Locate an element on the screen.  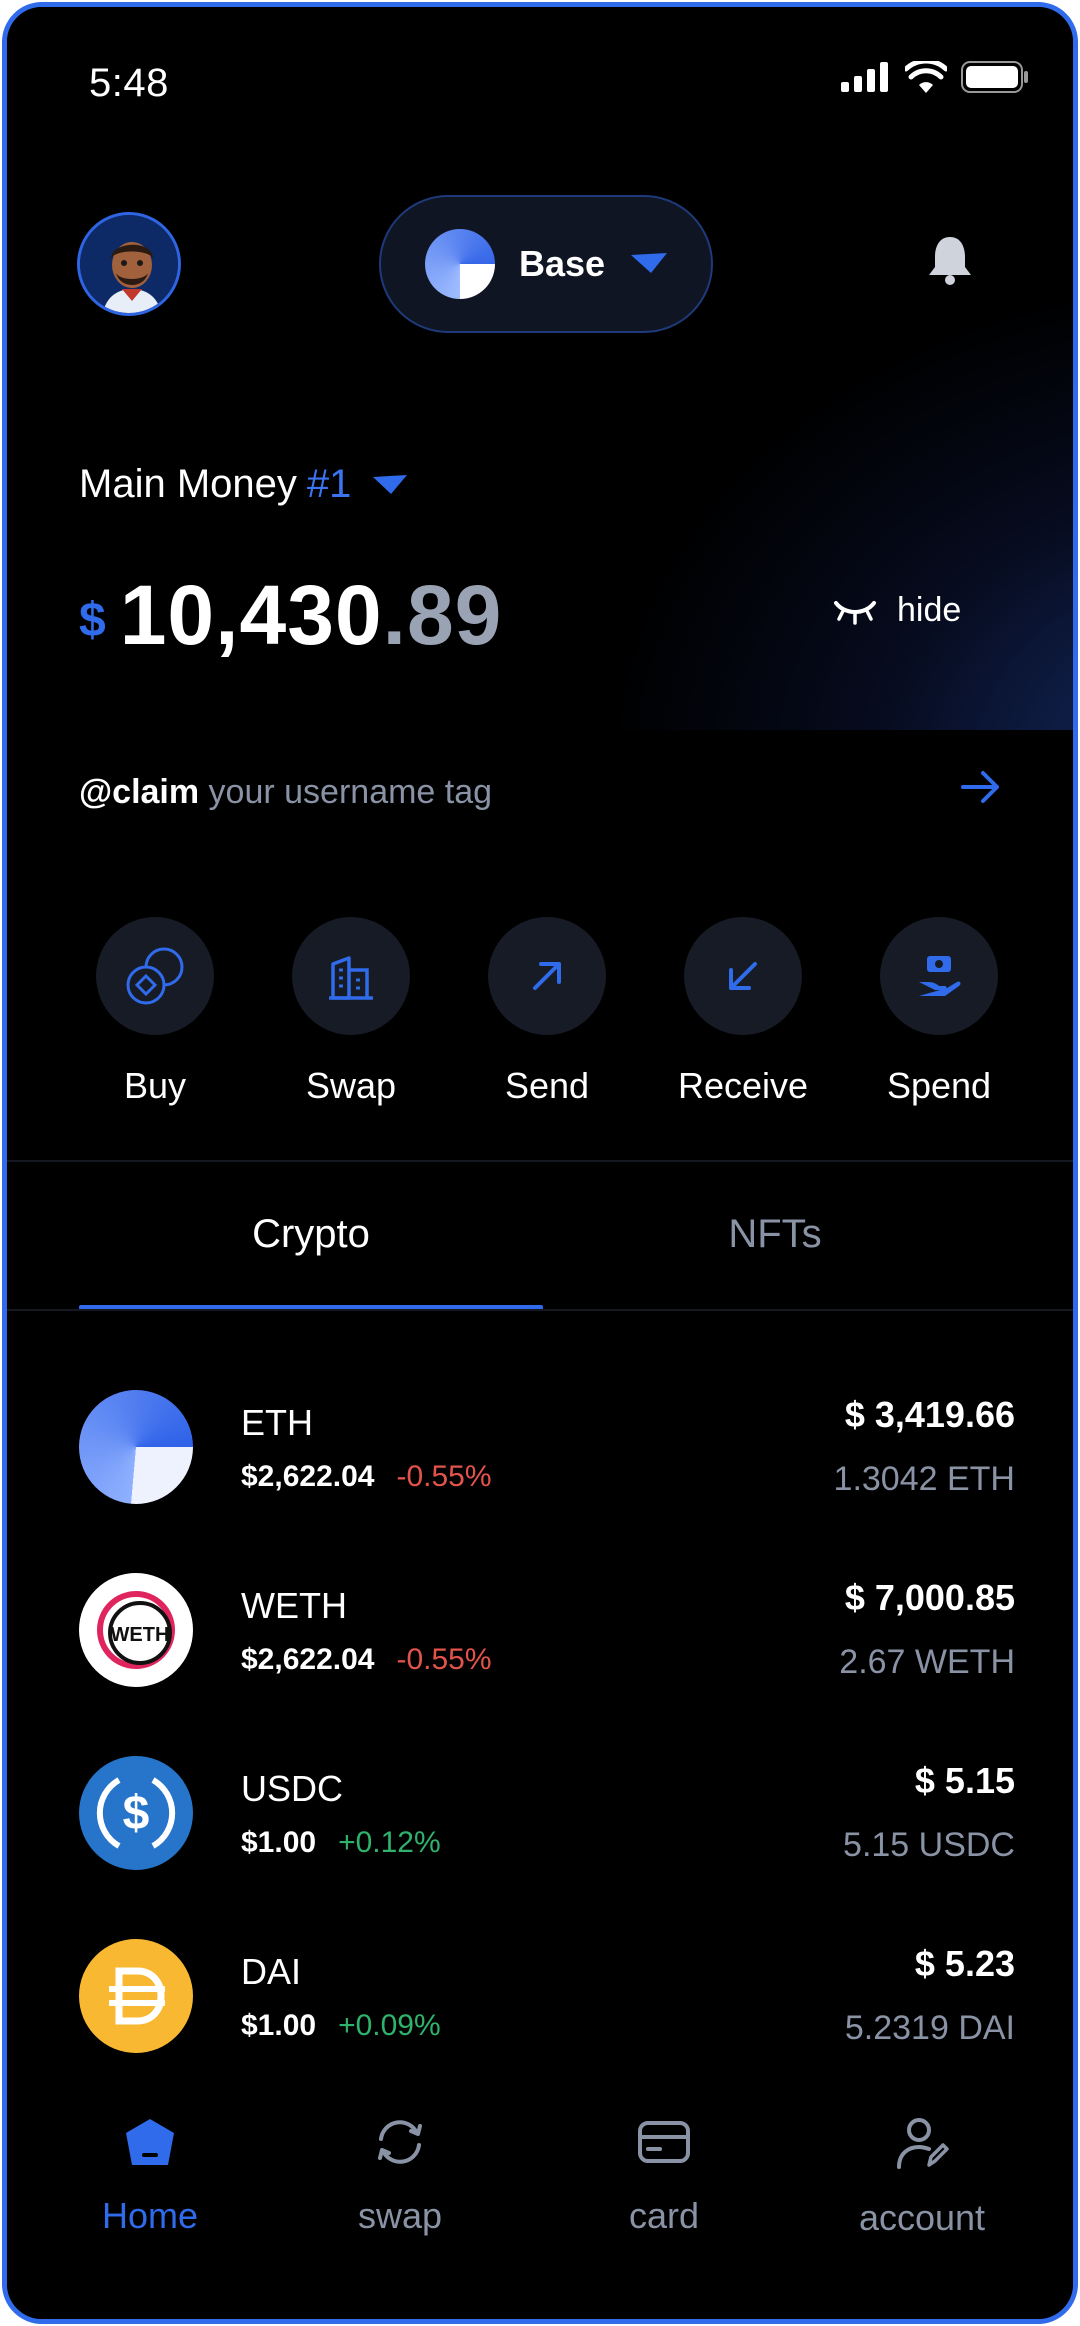
nav-label: account is located at coordinates (922, 2217).